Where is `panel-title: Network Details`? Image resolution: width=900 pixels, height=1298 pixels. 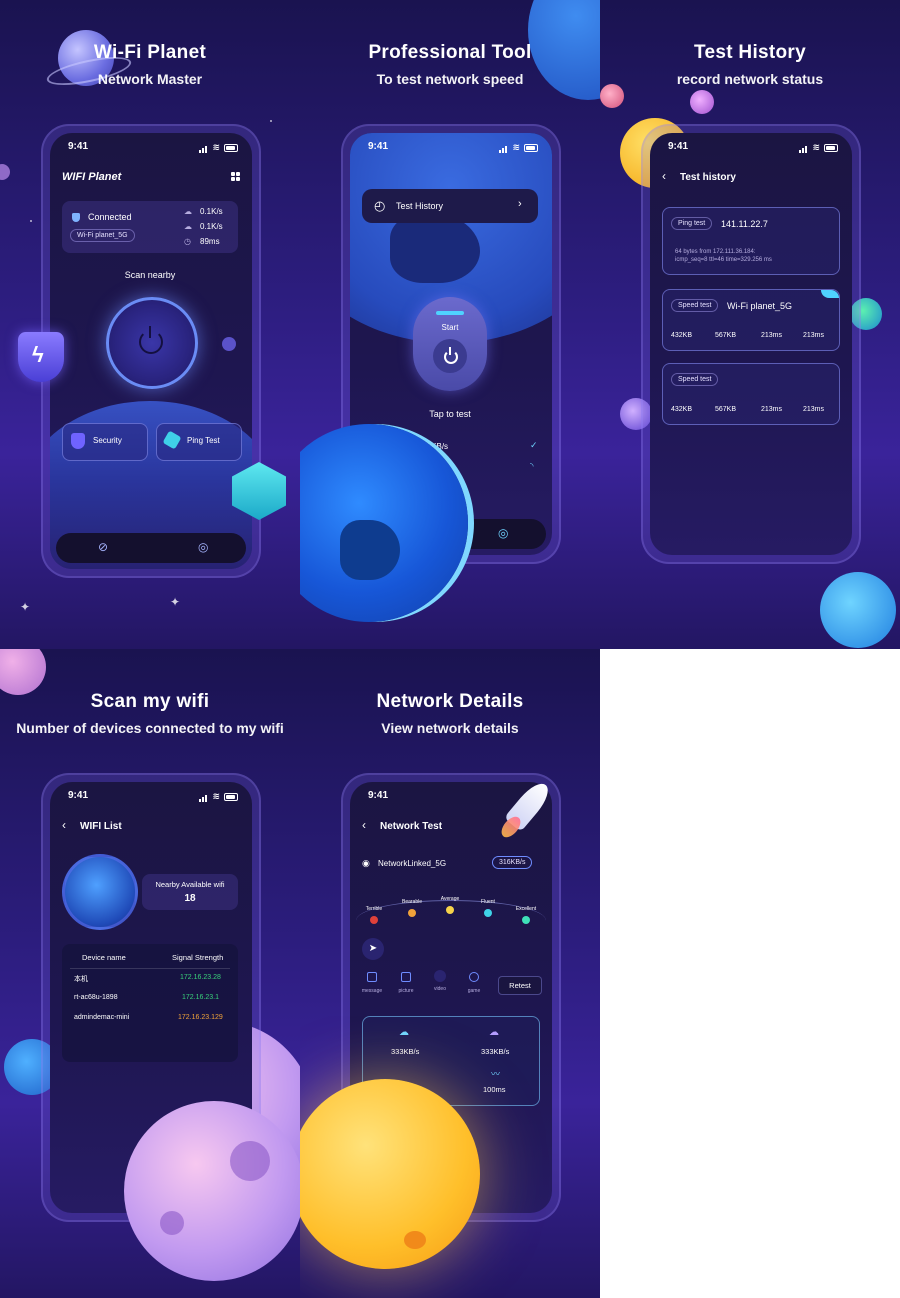
panel-title: Network Details is located at coordinates (450, 701).